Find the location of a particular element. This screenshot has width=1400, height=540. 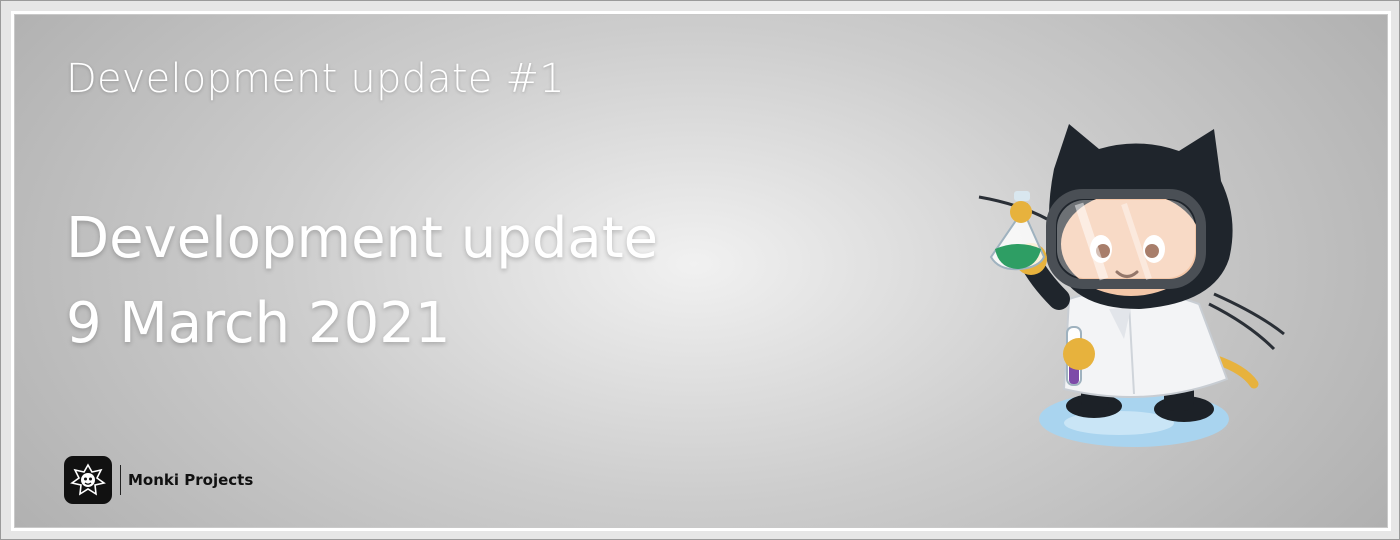

post-series-title: Development update #1 is located at coordinates (315, 79).